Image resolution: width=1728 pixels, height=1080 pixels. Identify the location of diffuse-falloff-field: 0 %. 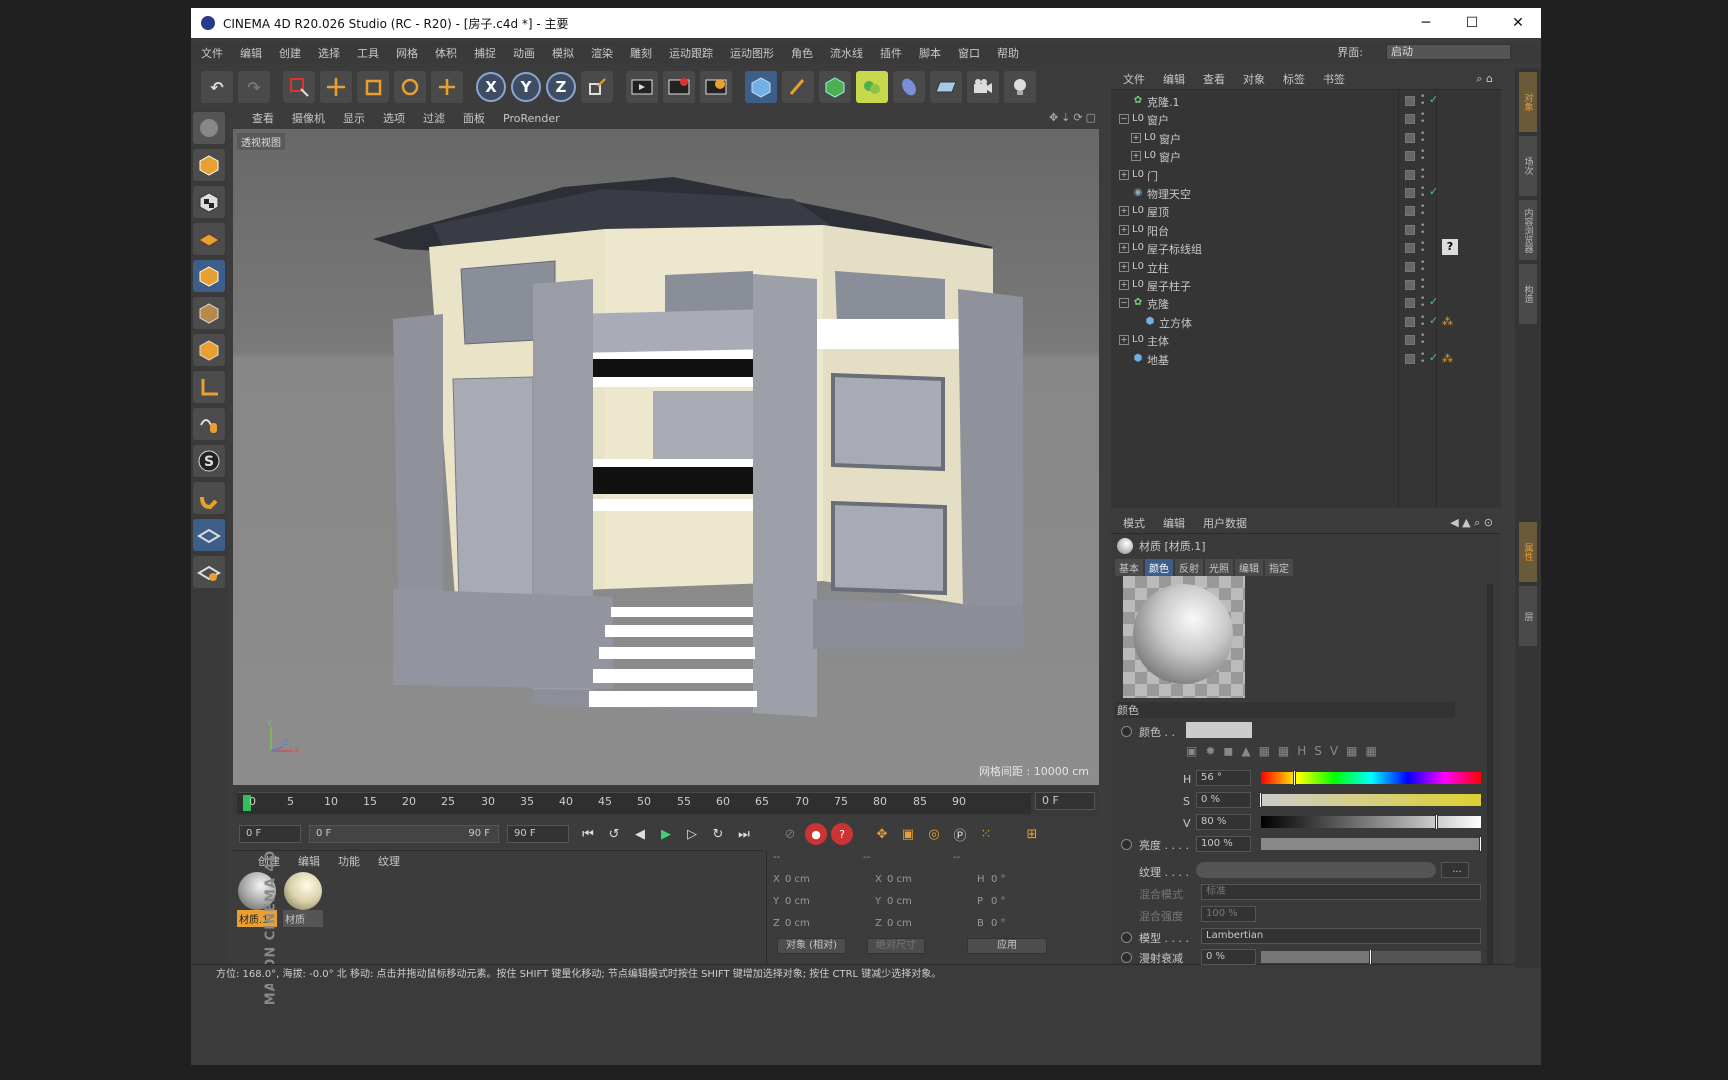
(1228, 957).